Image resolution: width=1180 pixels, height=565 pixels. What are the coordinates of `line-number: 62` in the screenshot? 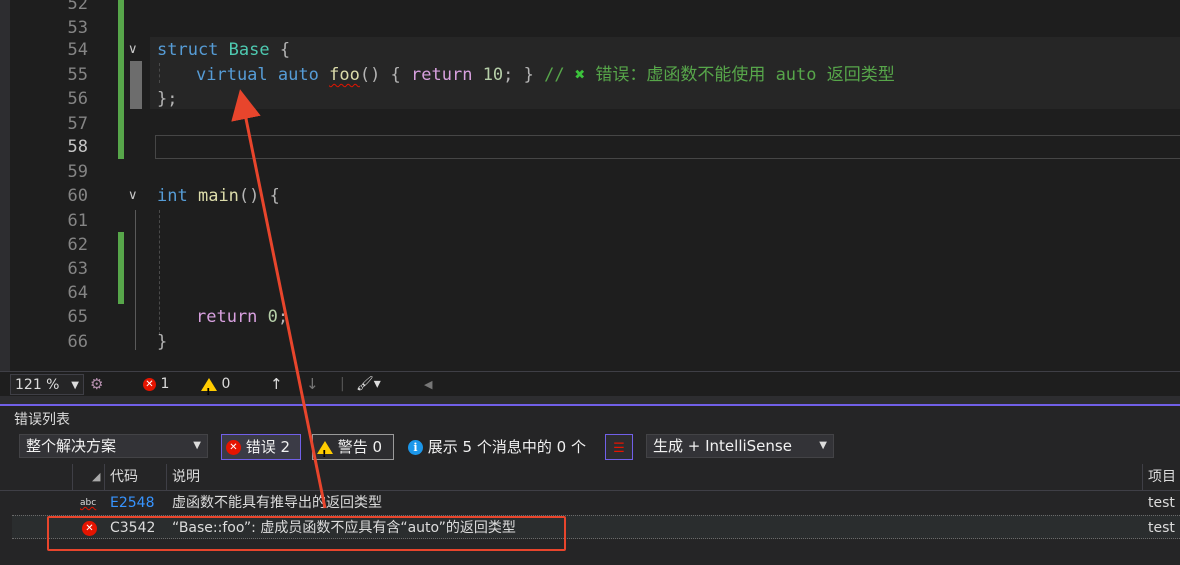 It's located at (77, 245).